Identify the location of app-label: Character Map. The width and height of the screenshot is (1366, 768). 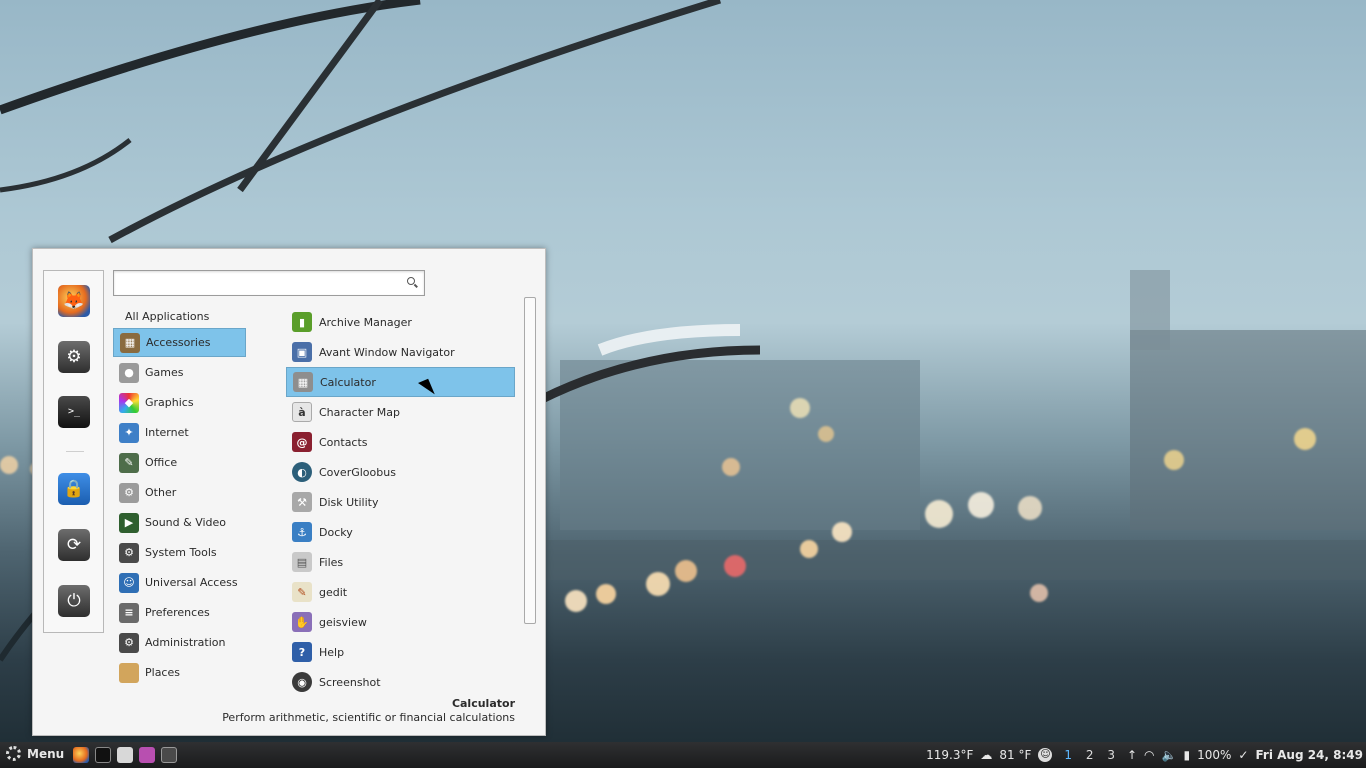
(360, 412).